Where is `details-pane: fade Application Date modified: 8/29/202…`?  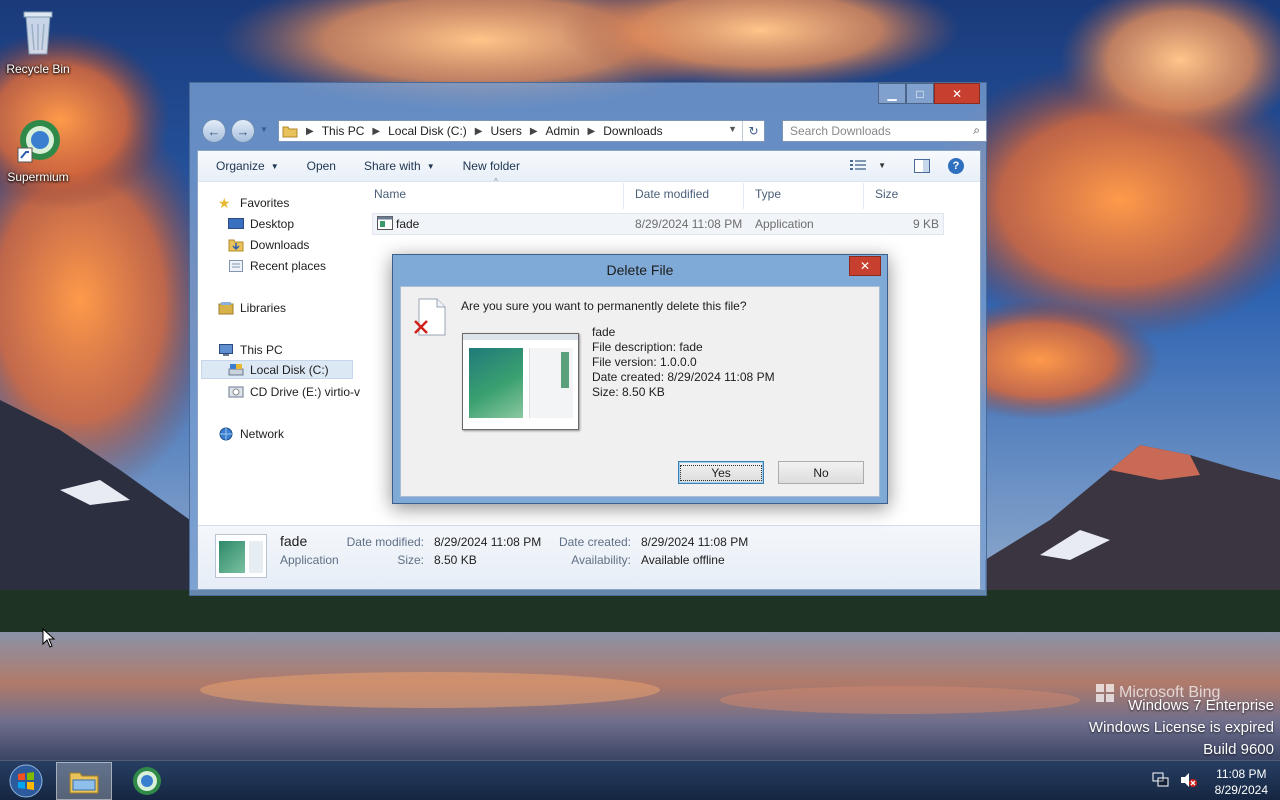
details-pane: fade Application Date modified: 8/29/202… is located at coordinates (589, 557).